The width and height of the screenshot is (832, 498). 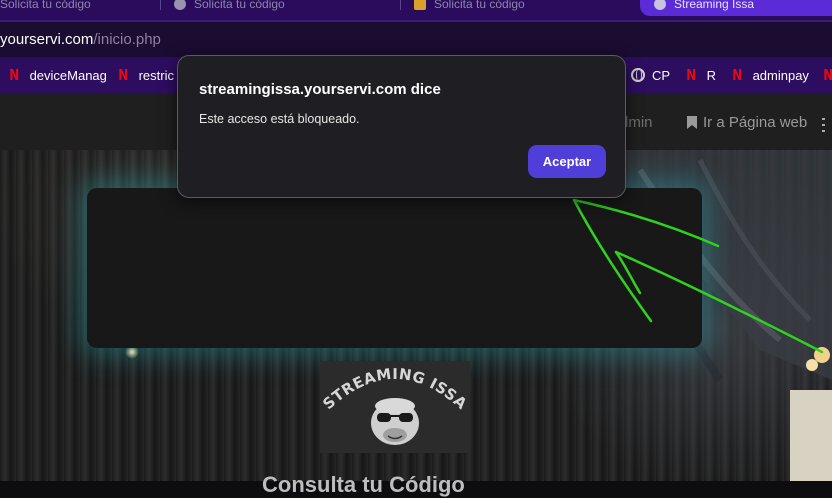 I want to click on accept-button: Aceptar, so click(x=567, y=161).